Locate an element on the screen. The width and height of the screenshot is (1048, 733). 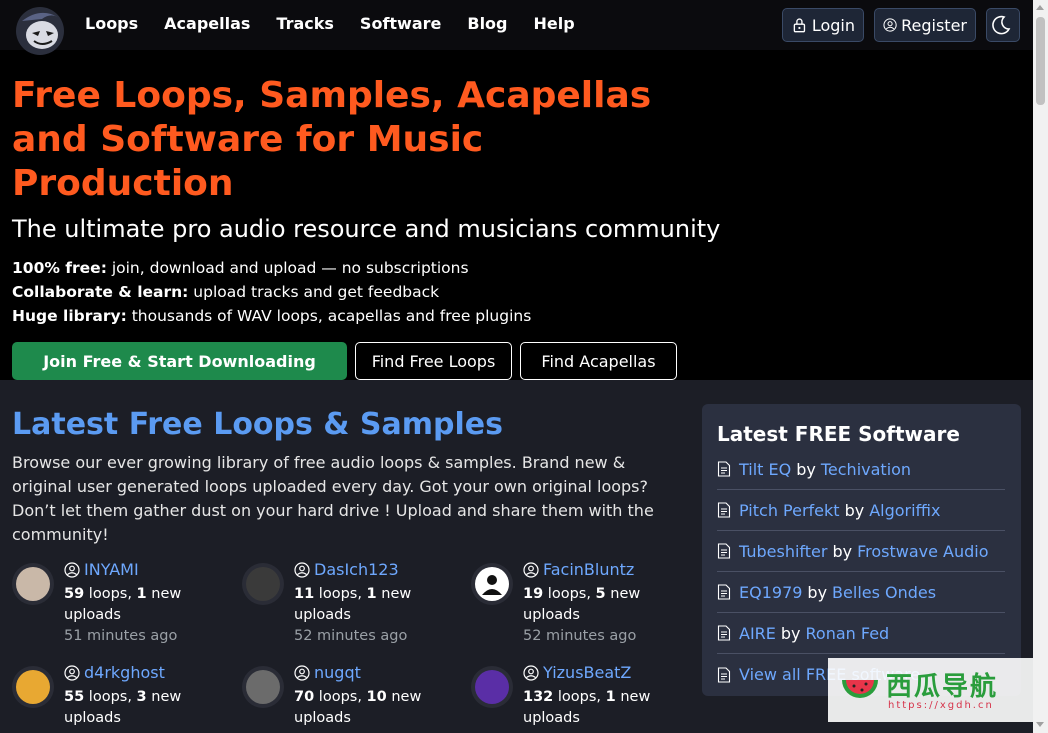
nav-acapellas: Acapellas is located at coordinates (207, 23).